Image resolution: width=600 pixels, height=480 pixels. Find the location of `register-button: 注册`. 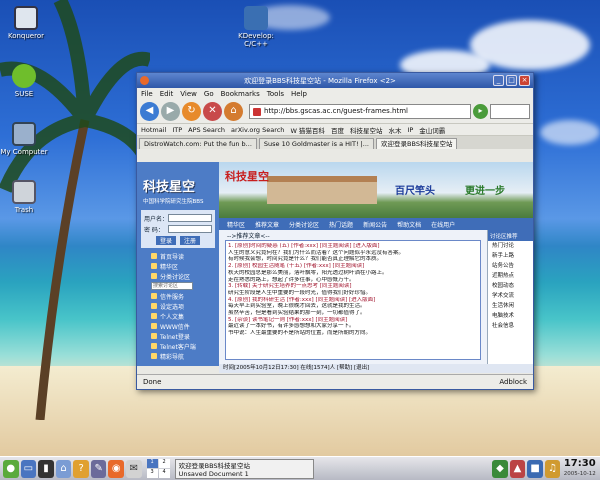

register-button: 注册 is located at coordinates (190, 240).